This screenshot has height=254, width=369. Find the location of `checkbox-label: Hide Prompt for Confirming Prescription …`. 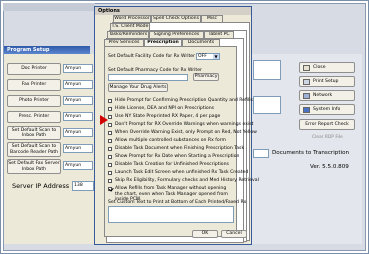

checkbox-label: Hide Prompt for Confirming Prescription … is located at coordinates (184, 100).